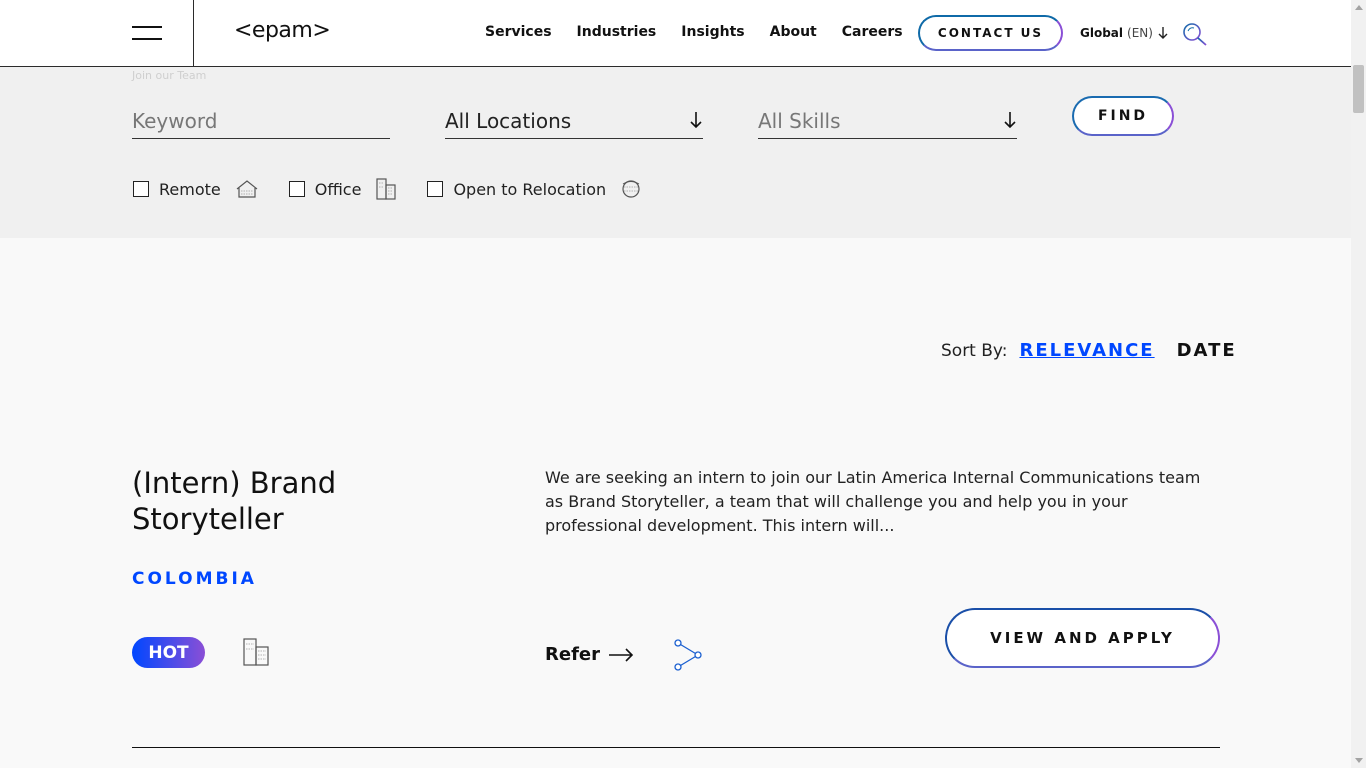 Image resolution: width=1366 pixels, height=768 pixels. What do you see at coordinates (1207, 350) in the screenshot?
I see `sort-date-link: DATE` at bounding box center [1207, 350].